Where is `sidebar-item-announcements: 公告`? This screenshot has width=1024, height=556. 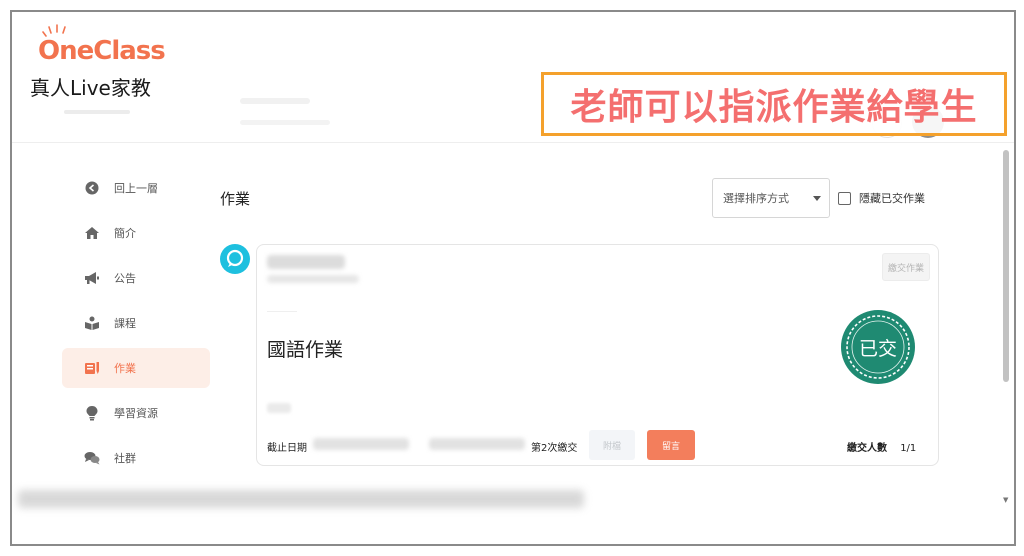 sidebar-item-announcements: 公告 is located at coordinates (136, 278).